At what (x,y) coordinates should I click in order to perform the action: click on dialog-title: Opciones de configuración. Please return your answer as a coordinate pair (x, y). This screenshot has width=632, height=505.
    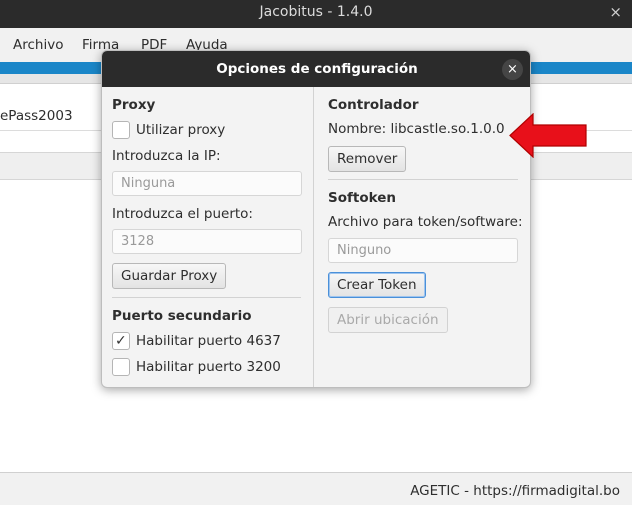
    Looking at the image, I should click on (317, 69).